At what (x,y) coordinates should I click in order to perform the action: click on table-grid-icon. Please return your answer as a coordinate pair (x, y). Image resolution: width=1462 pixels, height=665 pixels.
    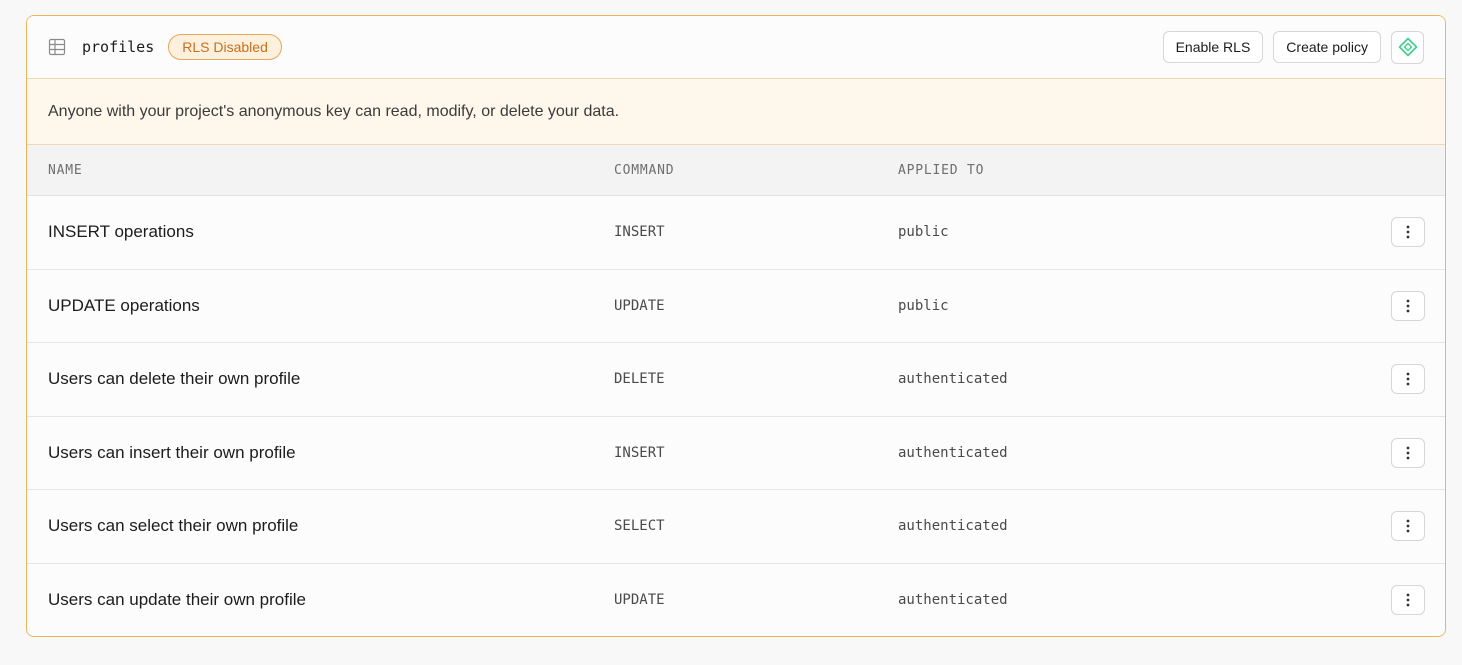
    Looking at the image, I should click on (57, 47).